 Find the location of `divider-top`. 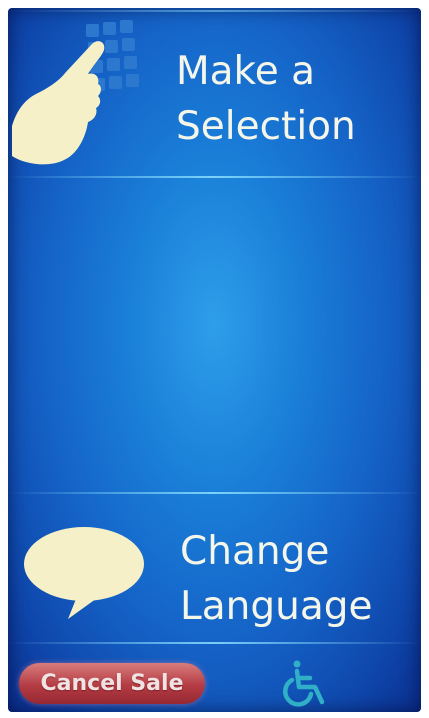

divider-top is located at coordinates (214, 177).